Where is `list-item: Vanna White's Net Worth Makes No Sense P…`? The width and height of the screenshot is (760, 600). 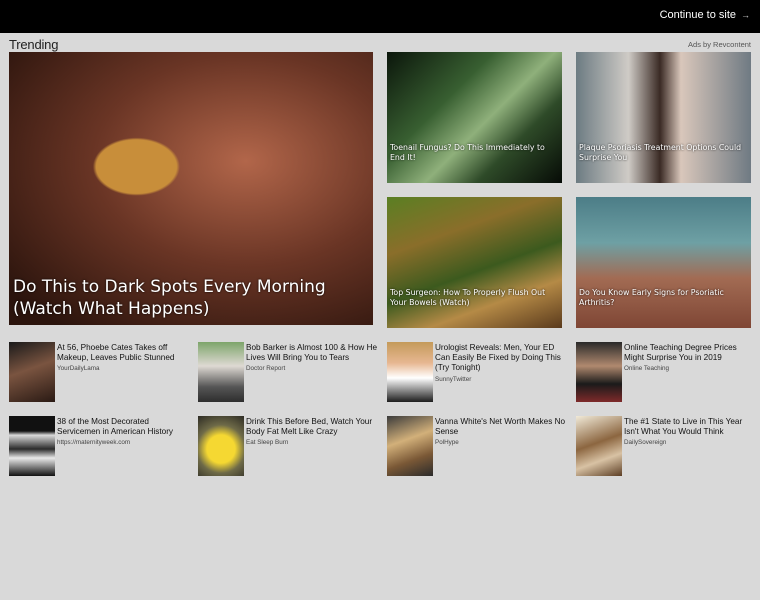 list-item: Vanna White's Net Worth Makes No Sense P… is located at coordinates (477, 446).